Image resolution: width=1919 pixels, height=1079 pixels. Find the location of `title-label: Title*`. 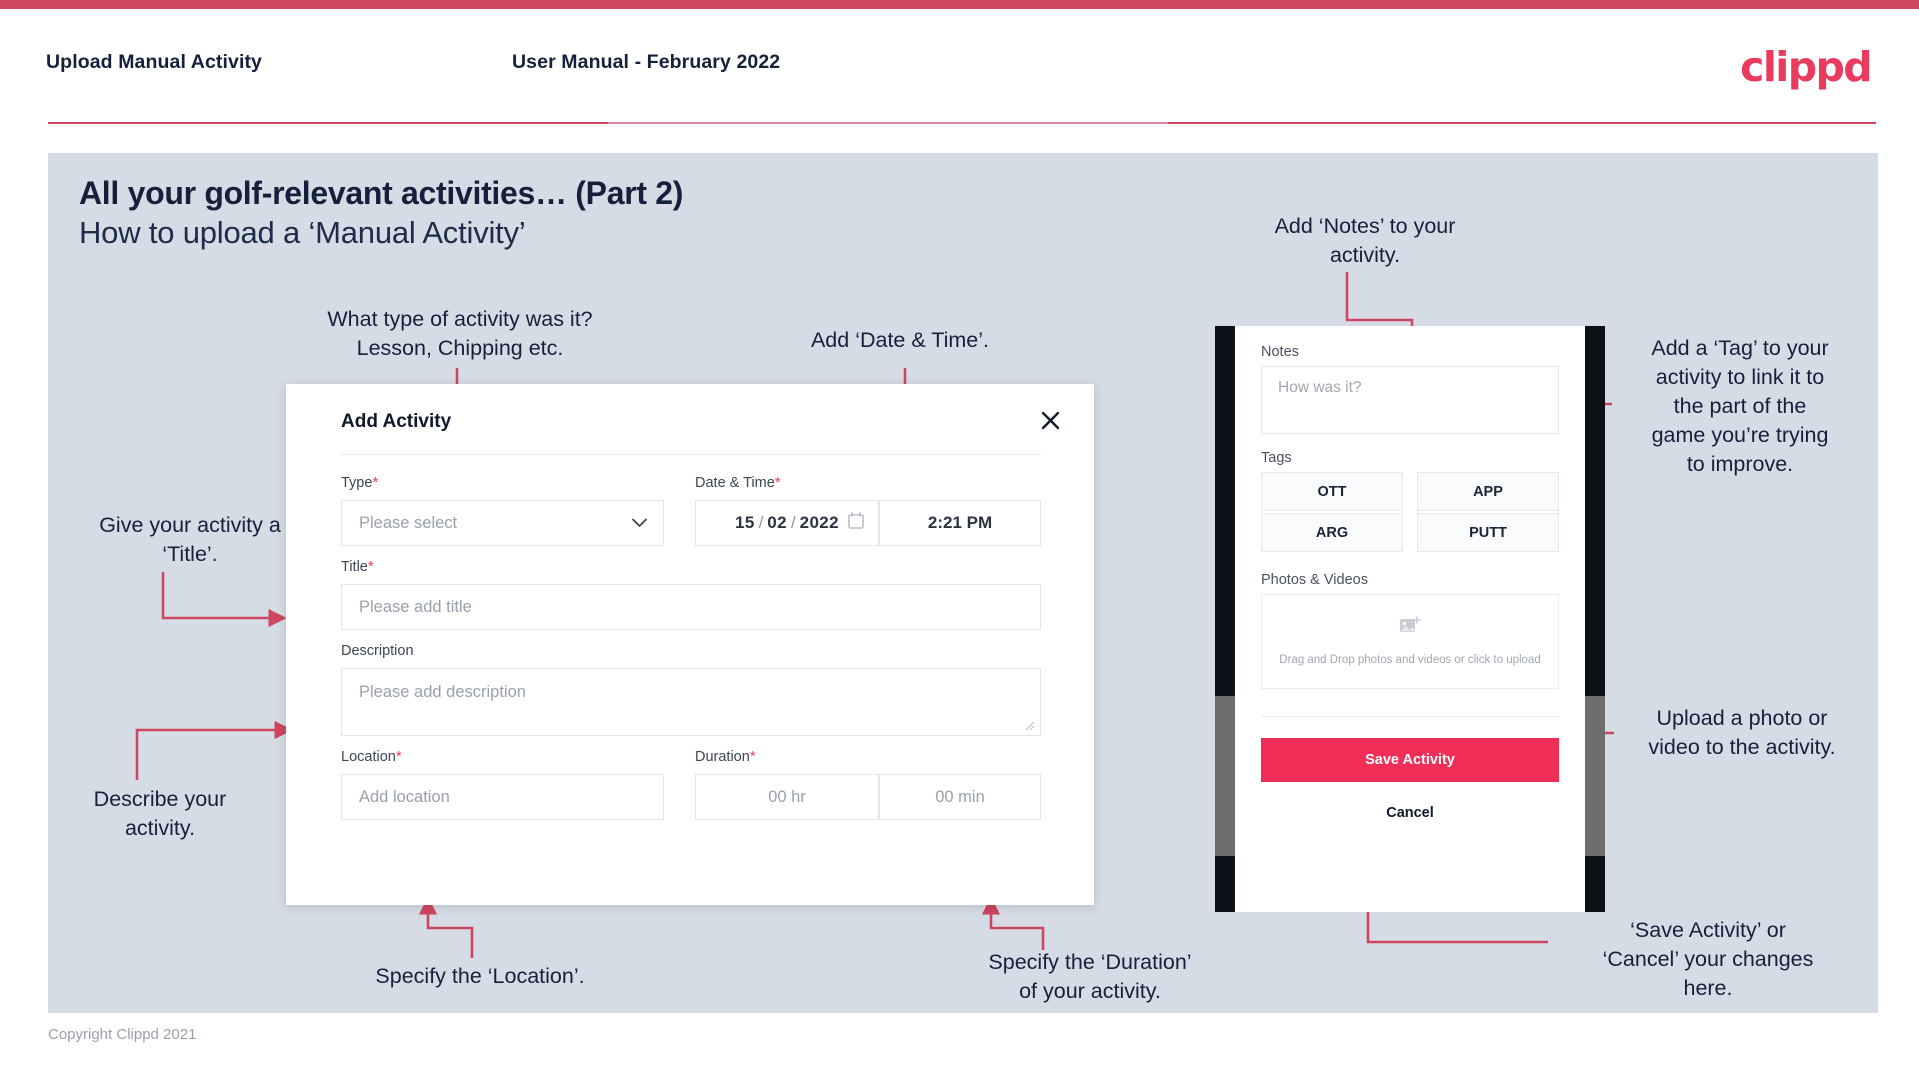

title-label: Title* is located at coordinates (357, 566).